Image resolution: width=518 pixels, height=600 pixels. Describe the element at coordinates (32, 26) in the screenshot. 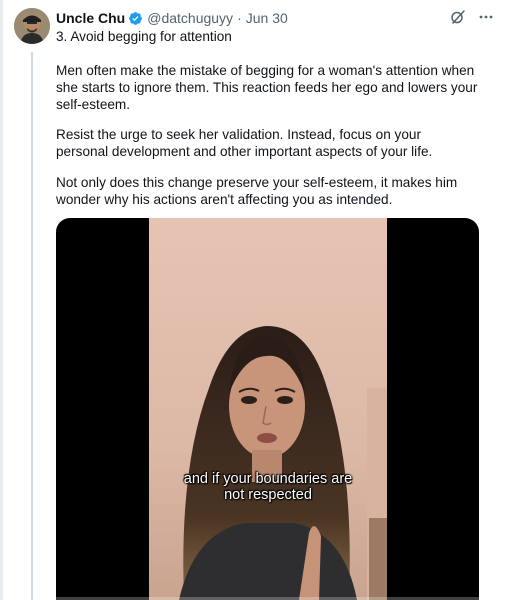

I see `author-avatar` at that location.